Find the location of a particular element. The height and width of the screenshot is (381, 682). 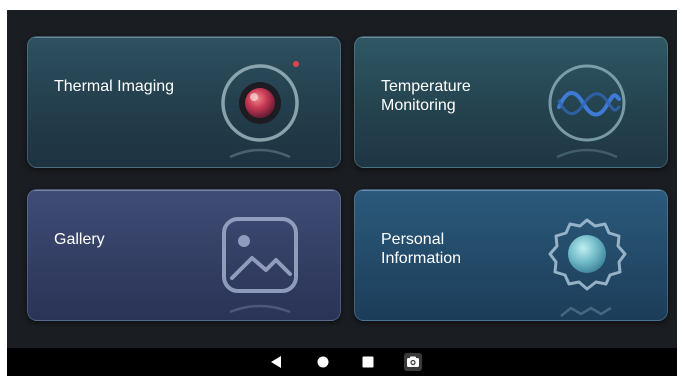

temperature-monitoring-label: Temperature Monitoring is located at coordinates (426, 96).